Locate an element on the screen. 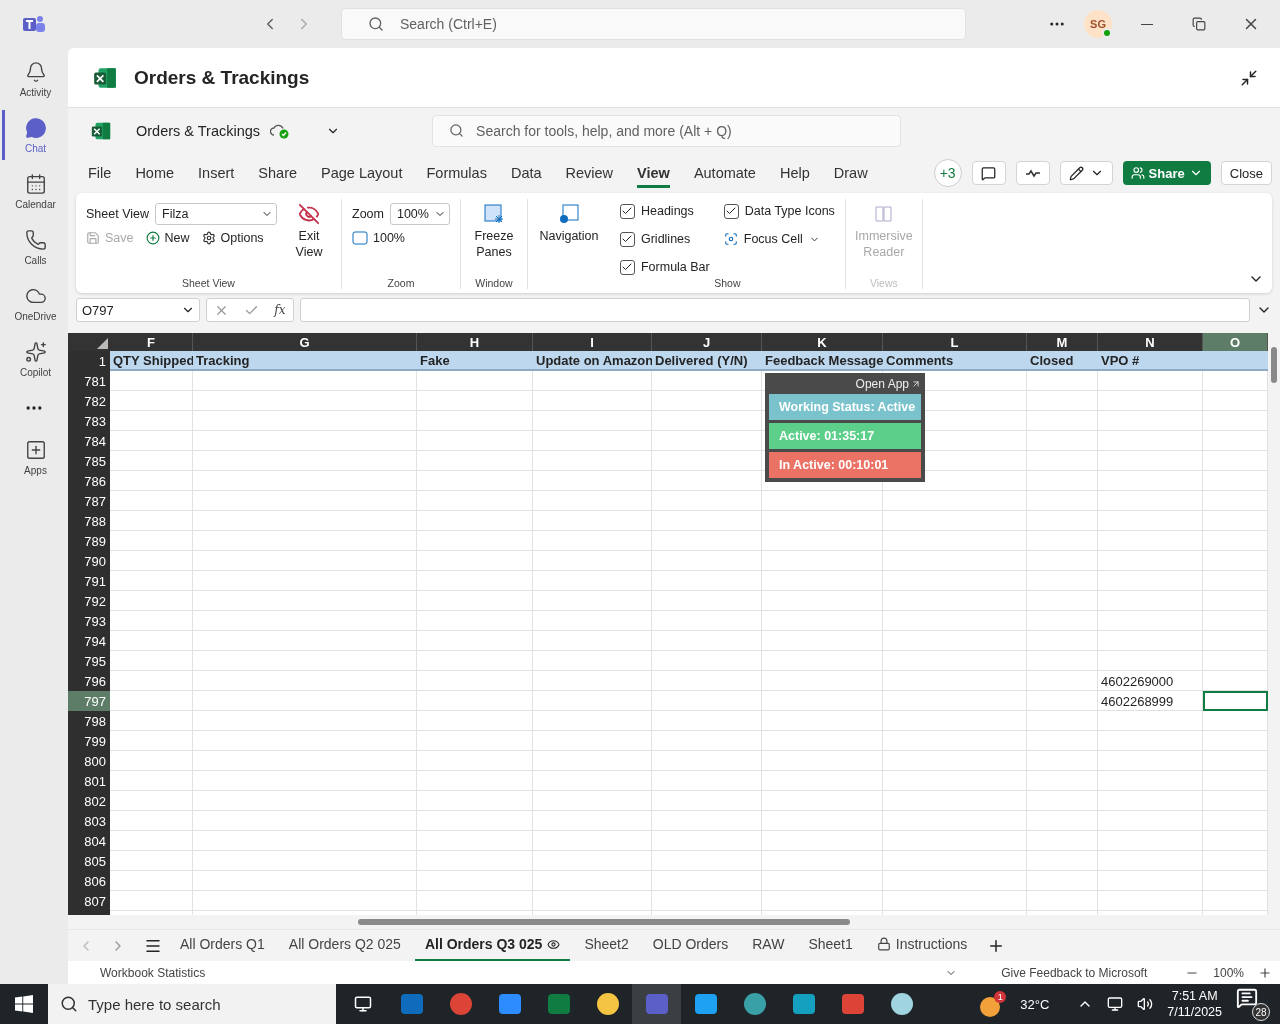  arrow-icon is located at coordinates (916, 384).